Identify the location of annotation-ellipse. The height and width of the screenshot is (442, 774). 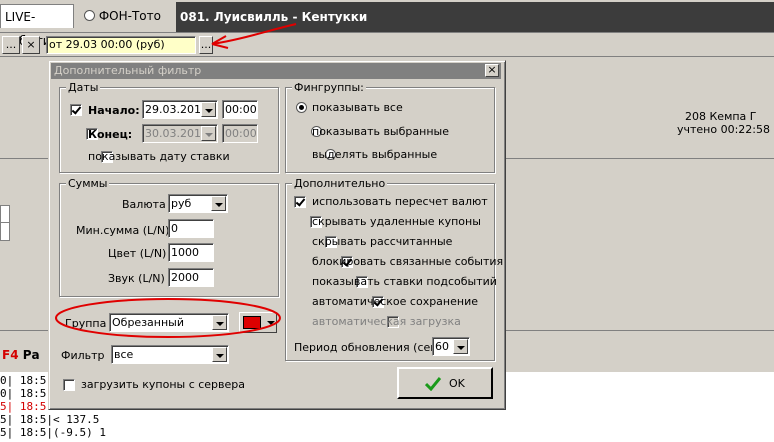
(168, 318).